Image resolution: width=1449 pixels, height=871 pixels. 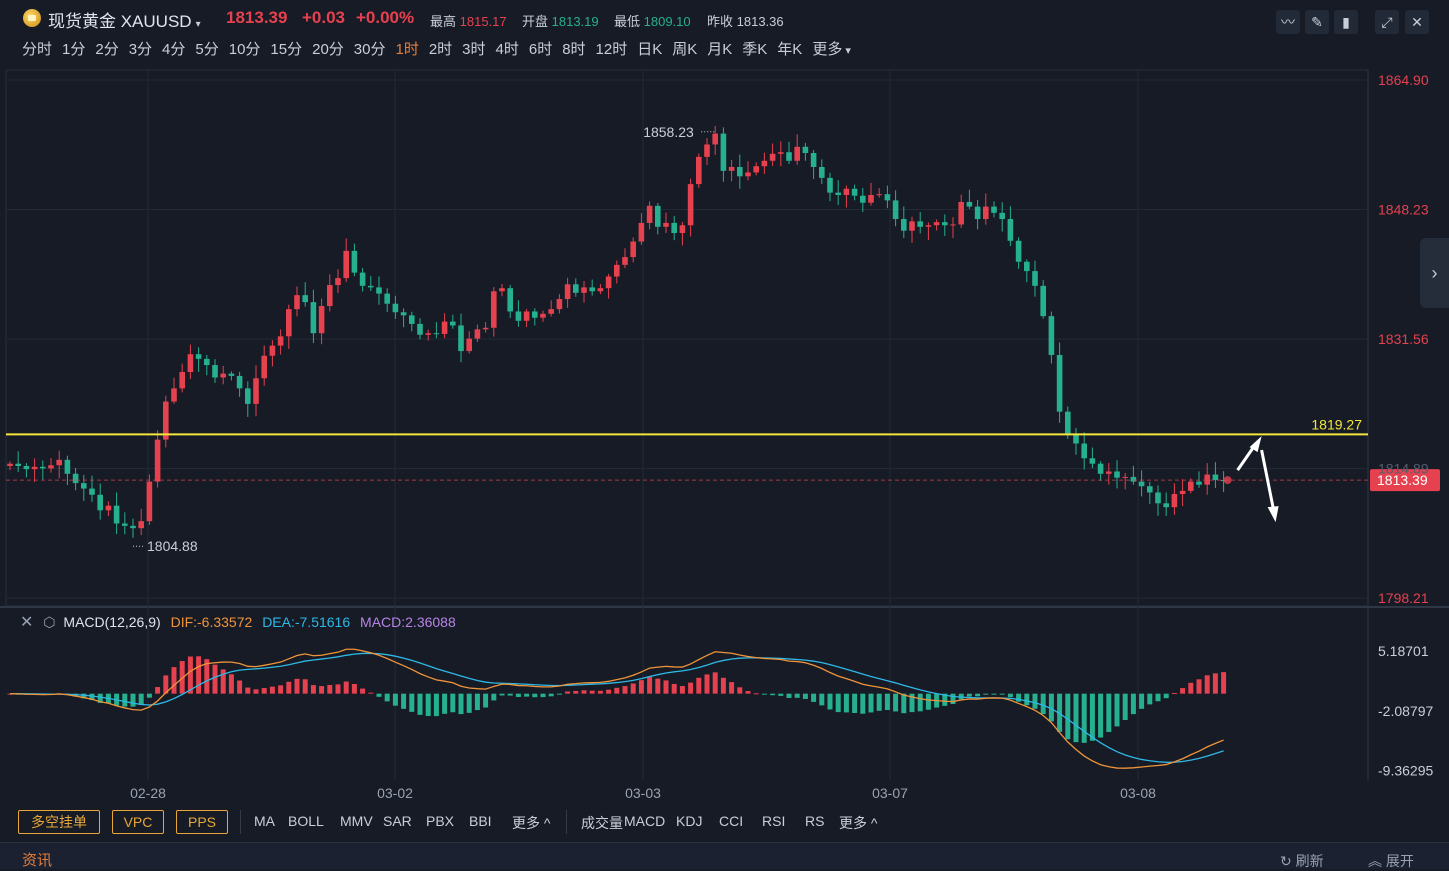 I want to click on order-button-pps: PPS, so click(x=202, y=822).